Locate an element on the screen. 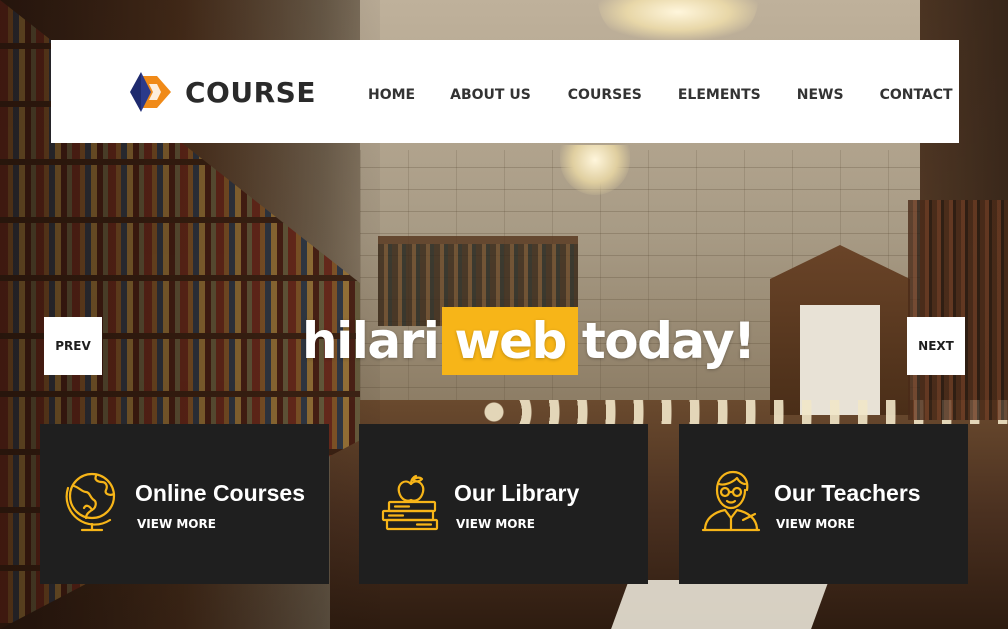 This screenshot has height=629, width=1008. nav-item-news: NEWS is located at coordinates (820, 95).